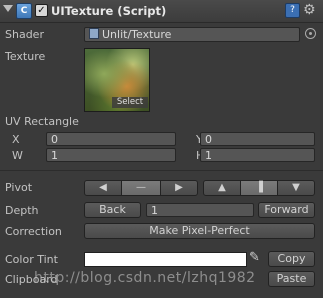  What do you see at coordinates (109, 11) in the screenshot?
I see `component-title: UITexture (Script)` at bounding box center [109, 11].